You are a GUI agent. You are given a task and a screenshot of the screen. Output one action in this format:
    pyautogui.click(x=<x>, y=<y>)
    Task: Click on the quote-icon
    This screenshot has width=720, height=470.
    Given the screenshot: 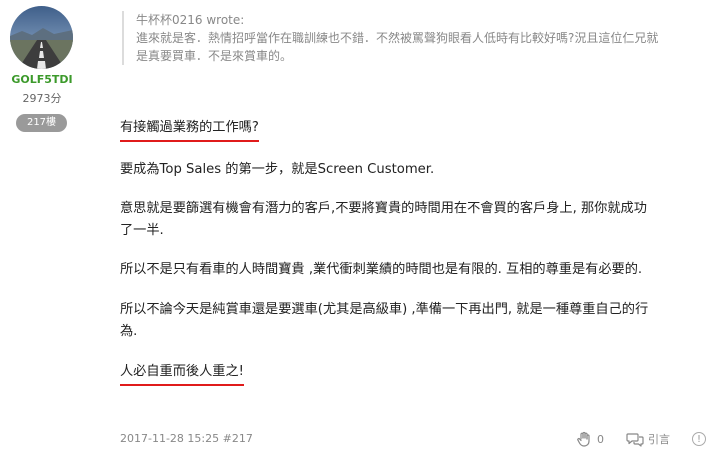 What is the action you would take?
    pyautogui.click(x=635, y=439)
    